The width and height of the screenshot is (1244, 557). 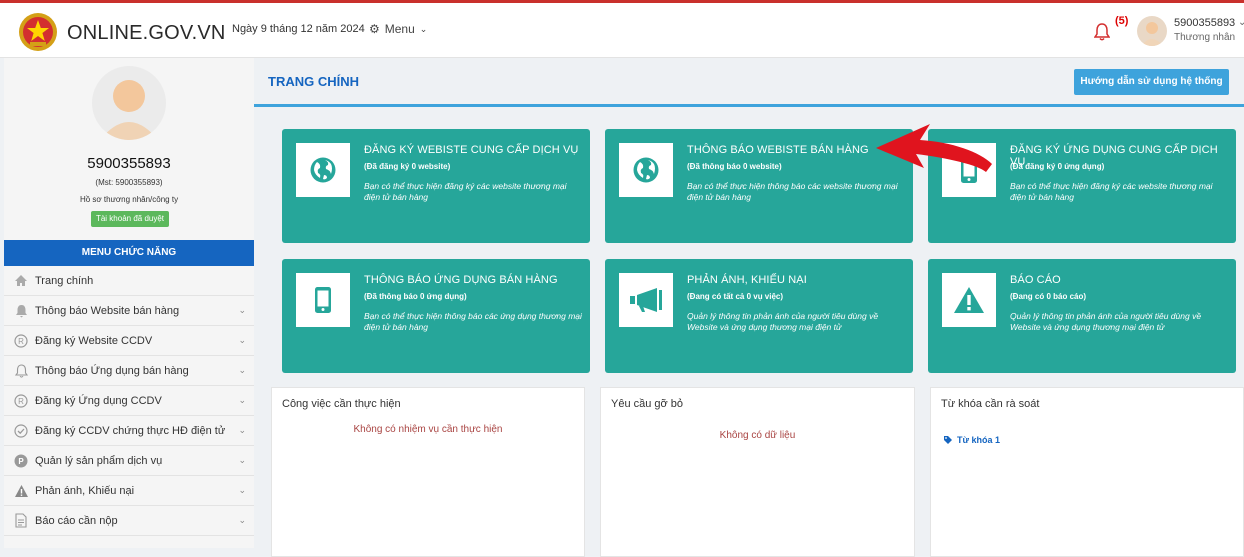 I want to click on user-menu-chevron-icon: ⌄, so click(x=1241, y=22).